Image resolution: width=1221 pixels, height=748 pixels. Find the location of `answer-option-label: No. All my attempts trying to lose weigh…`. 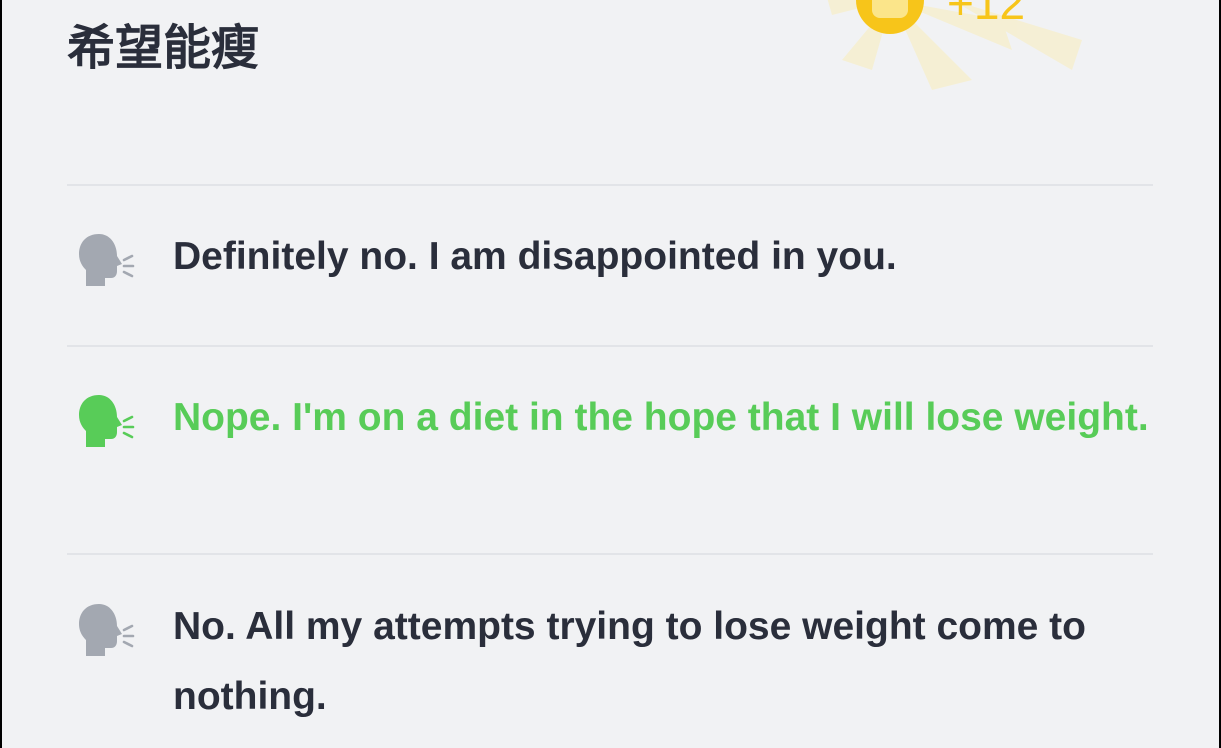

answer-option-label: No. All my attempts trying to lose weigh… is located at coordinates (629, 661).